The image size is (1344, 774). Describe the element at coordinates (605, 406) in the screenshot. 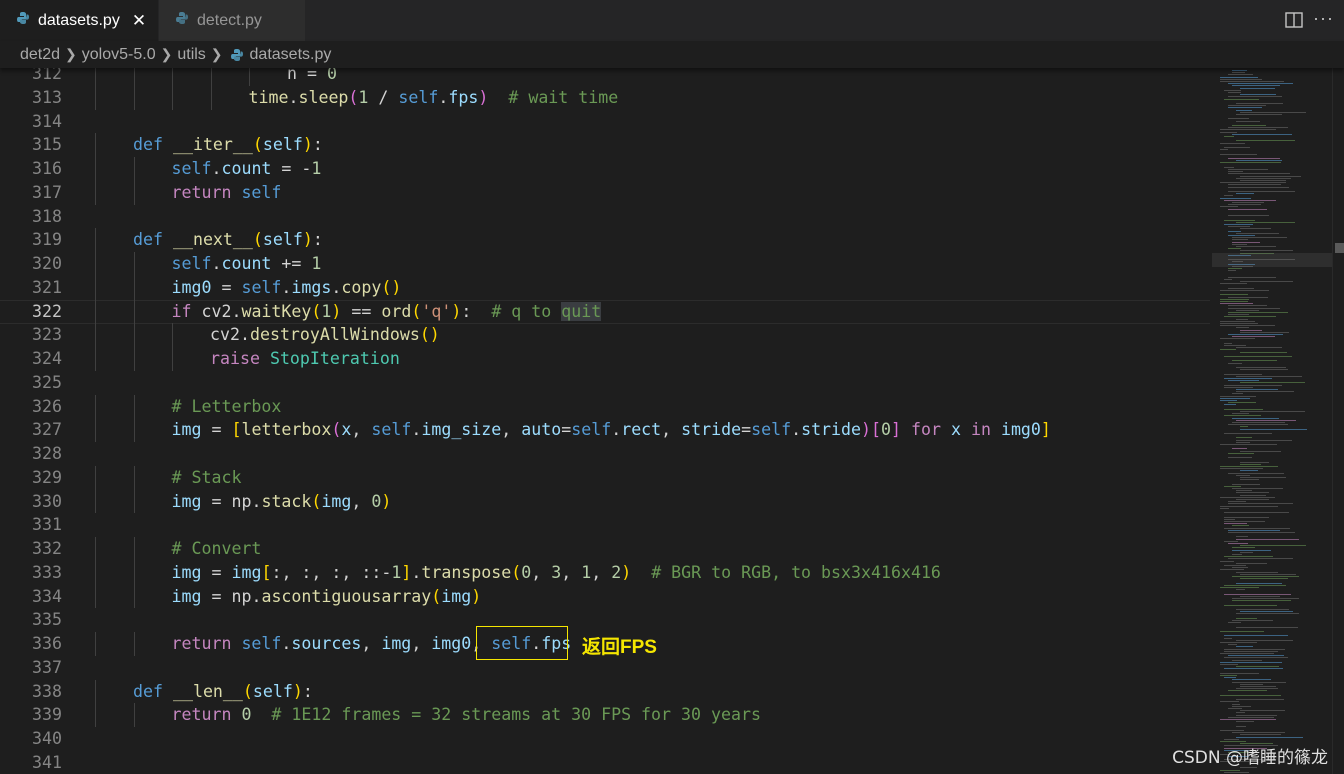

I see `code-line: 326 # Letterbox` at that location.